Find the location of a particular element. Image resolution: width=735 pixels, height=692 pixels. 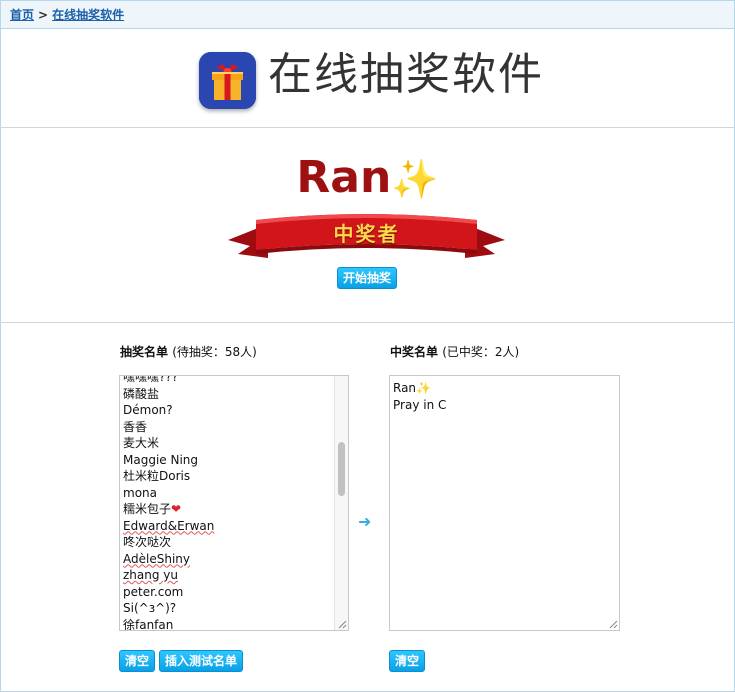

ribbon-label: 中奖者 is located at coordinates (366, 234).